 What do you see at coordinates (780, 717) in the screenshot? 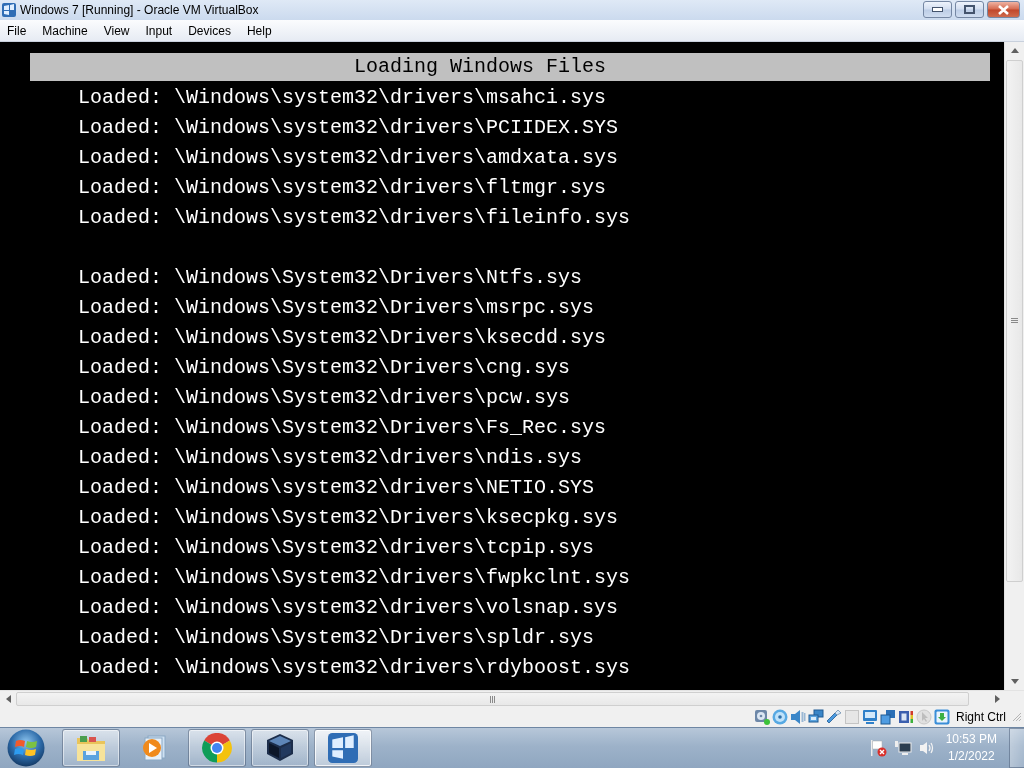
I see `optical-disc-icon` at bounding box center [780, 717].